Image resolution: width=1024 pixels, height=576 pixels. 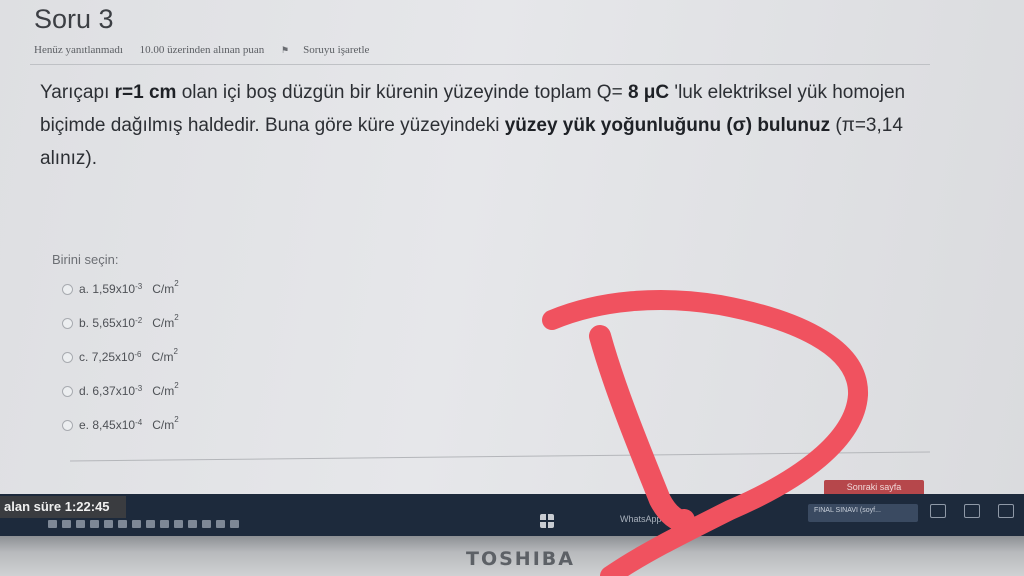 What do you see at coordinates (520, 559) in the screenshot?
I see `laptop-brand: TOSHIBA` at bounding box center [520, 559].